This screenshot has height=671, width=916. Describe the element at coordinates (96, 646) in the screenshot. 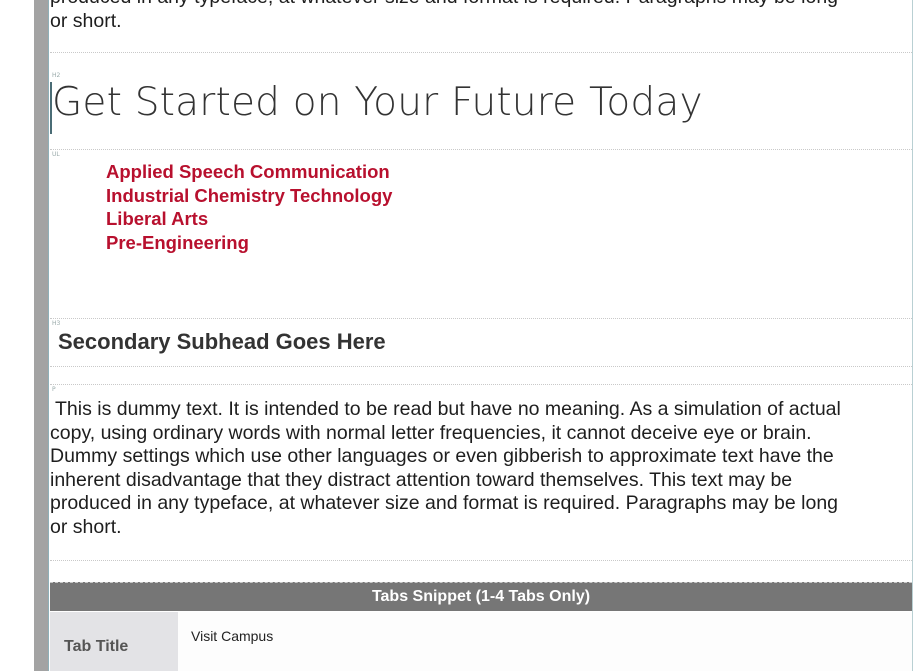

I see `tab-title-label: Tab Title` at that location.